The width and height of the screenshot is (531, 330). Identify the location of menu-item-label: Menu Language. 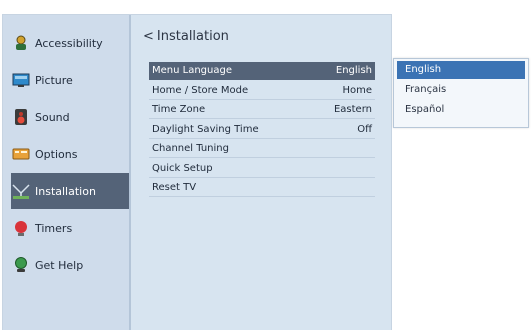
(192, 70).